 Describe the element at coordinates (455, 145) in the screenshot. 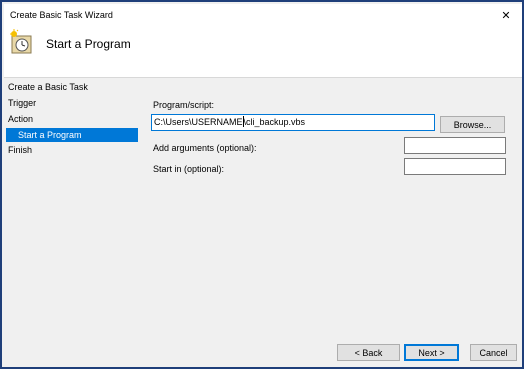

I see `arguments-input` at that location.